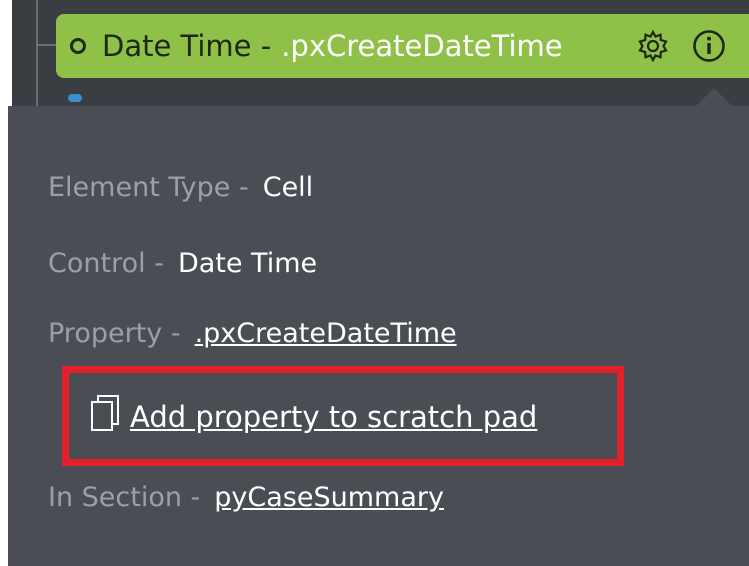 The height and width of the screenshot is (566, 749). I want to click on tree-connector-horizontal, so click(47, 45).